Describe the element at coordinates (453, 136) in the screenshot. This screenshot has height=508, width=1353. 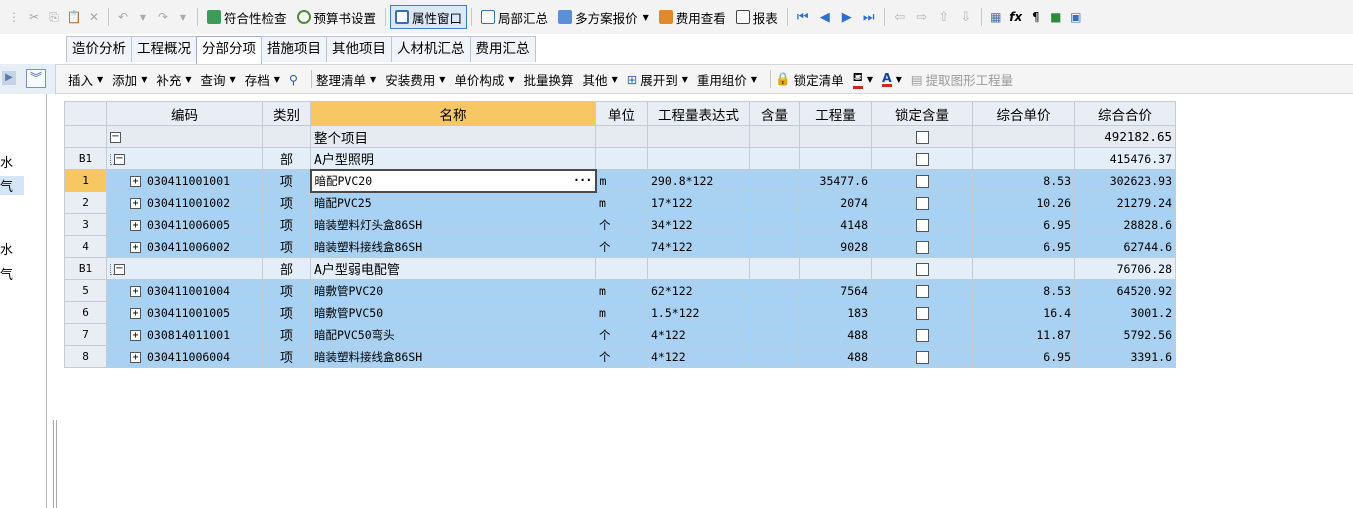
I see `name-cell: 整个项目` at that location.